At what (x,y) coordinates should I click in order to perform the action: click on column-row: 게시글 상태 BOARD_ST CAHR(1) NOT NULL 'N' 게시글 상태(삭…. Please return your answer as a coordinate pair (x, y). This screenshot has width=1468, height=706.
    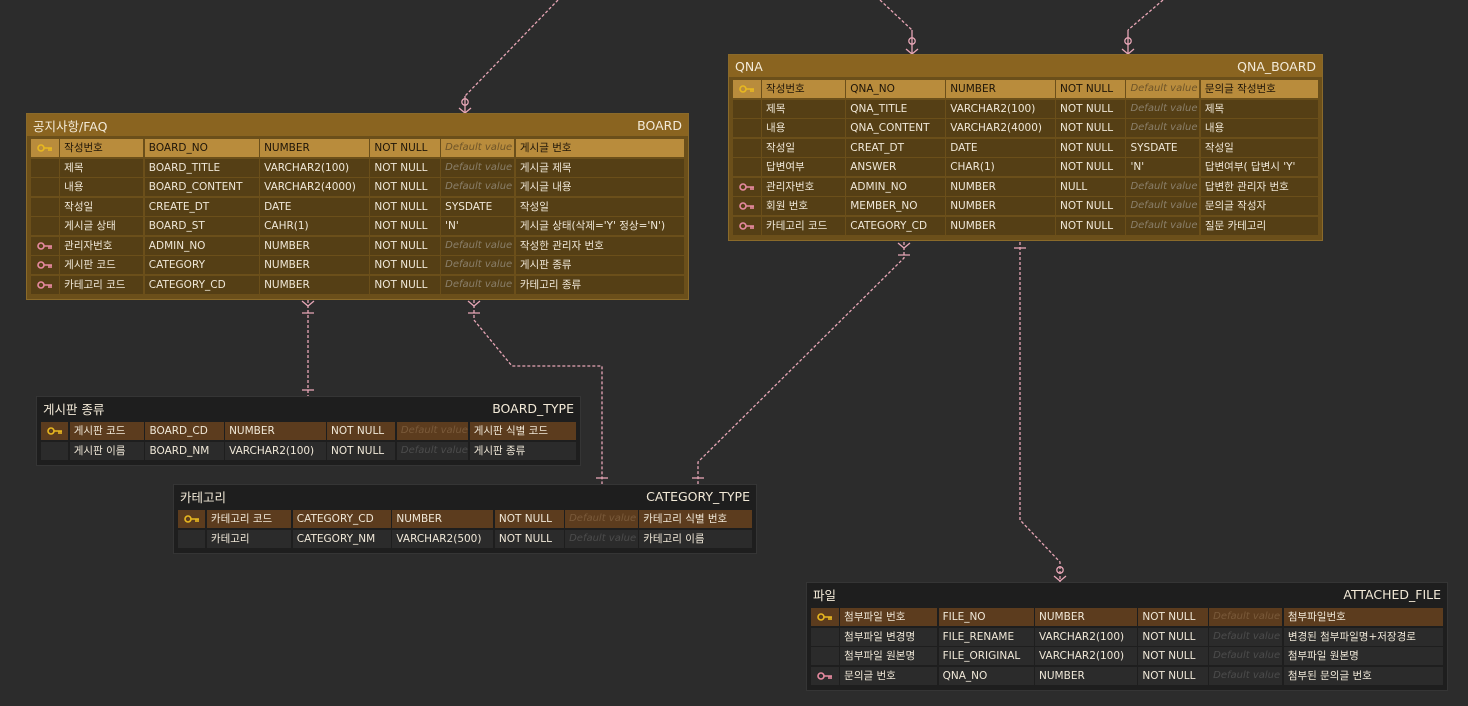
    Looking at the image, I should click on (358, 226).